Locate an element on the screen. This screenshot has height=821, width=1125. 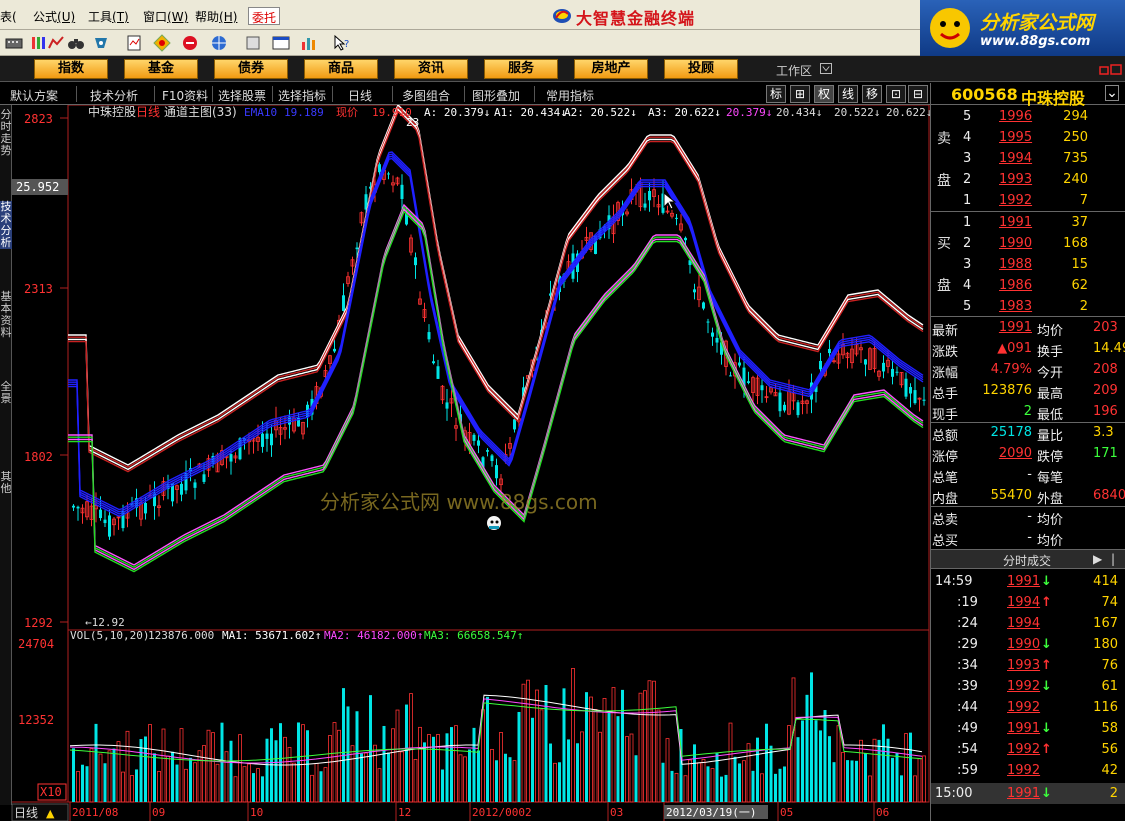
keyboard-icon is located at coordinates (14, 43).